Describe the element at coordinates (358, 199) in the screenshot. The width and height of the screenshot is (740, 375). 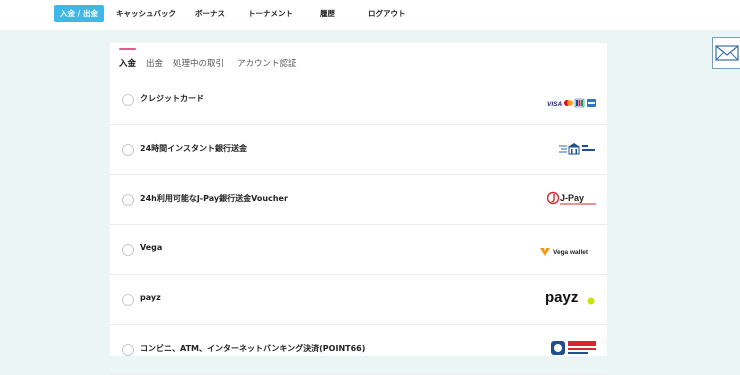
I see `payment-method-jpay: 24h利用可能なJ-Pay銀行送金Voucher J-Pay` at that location.